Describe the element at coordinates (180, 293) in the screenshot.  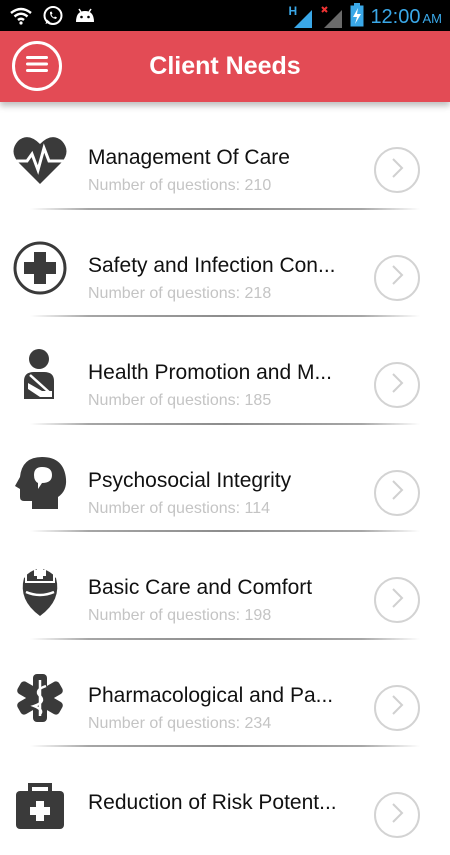
I see `question-count: Number of questions: 218` at that location.